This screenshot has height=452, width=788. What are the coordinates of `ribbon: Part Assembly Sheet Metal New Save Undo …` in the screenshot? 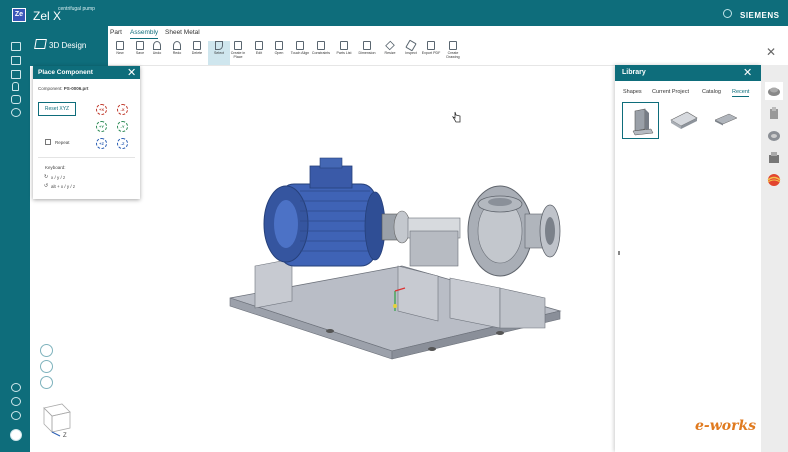 It's located at (448, 46).